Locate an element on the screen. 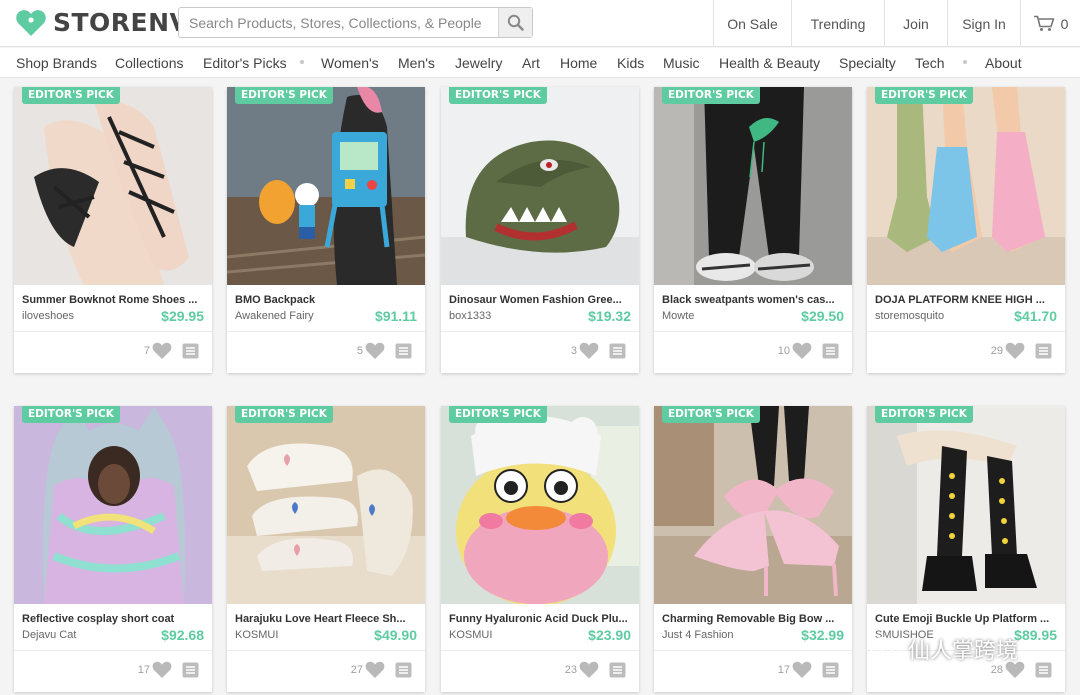  cat-health-beauty: Health & Beauty is located at coordinates (769, 63).